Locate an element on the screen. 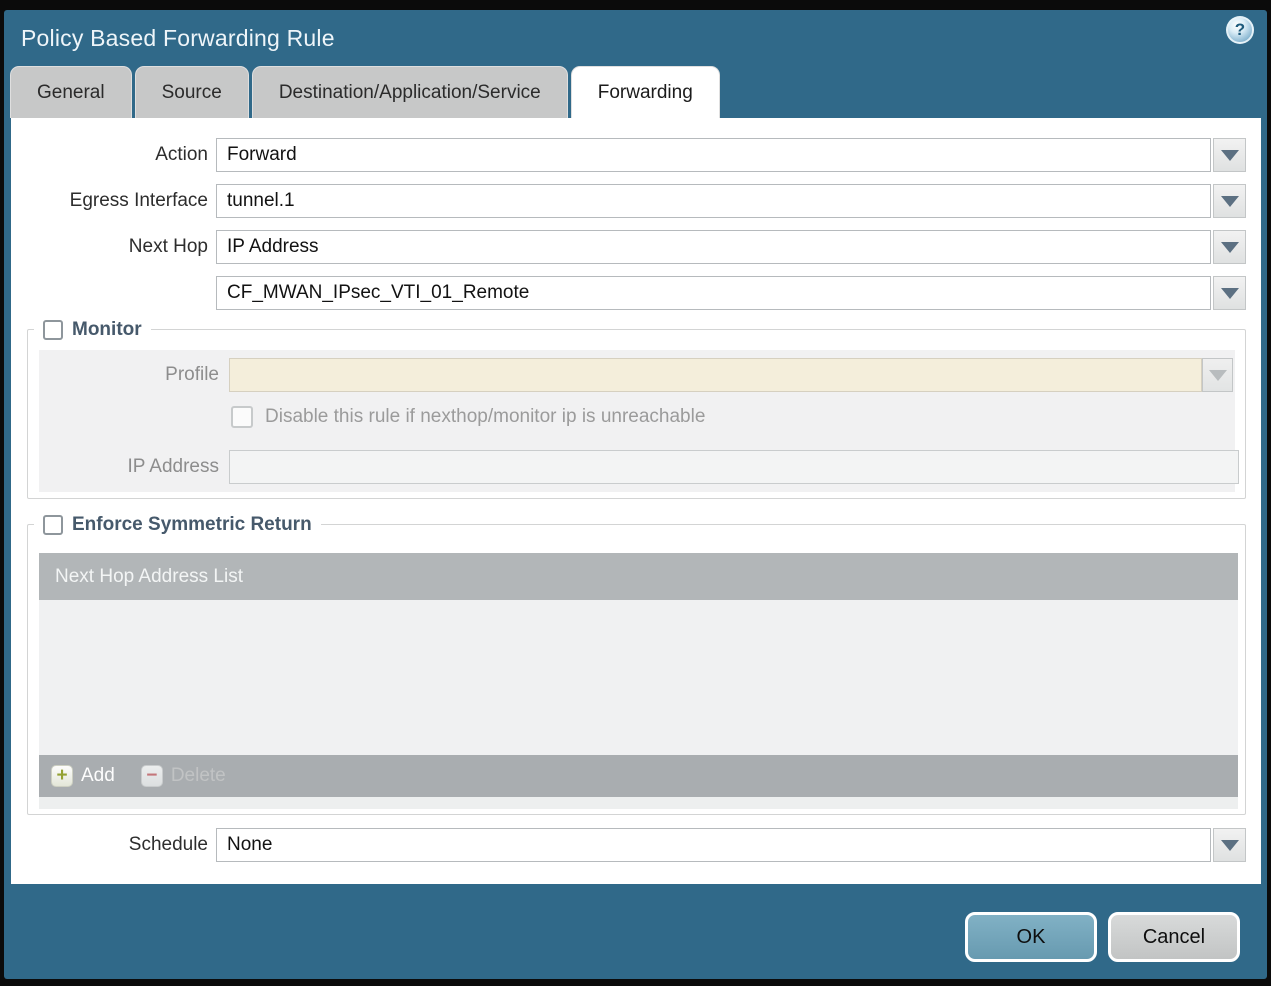 This screenshot has width=1271, height=986. next-hop-address-select: CF_MWAN_IPsec_VTI_01_Remote is located at coordinates (713, 293).